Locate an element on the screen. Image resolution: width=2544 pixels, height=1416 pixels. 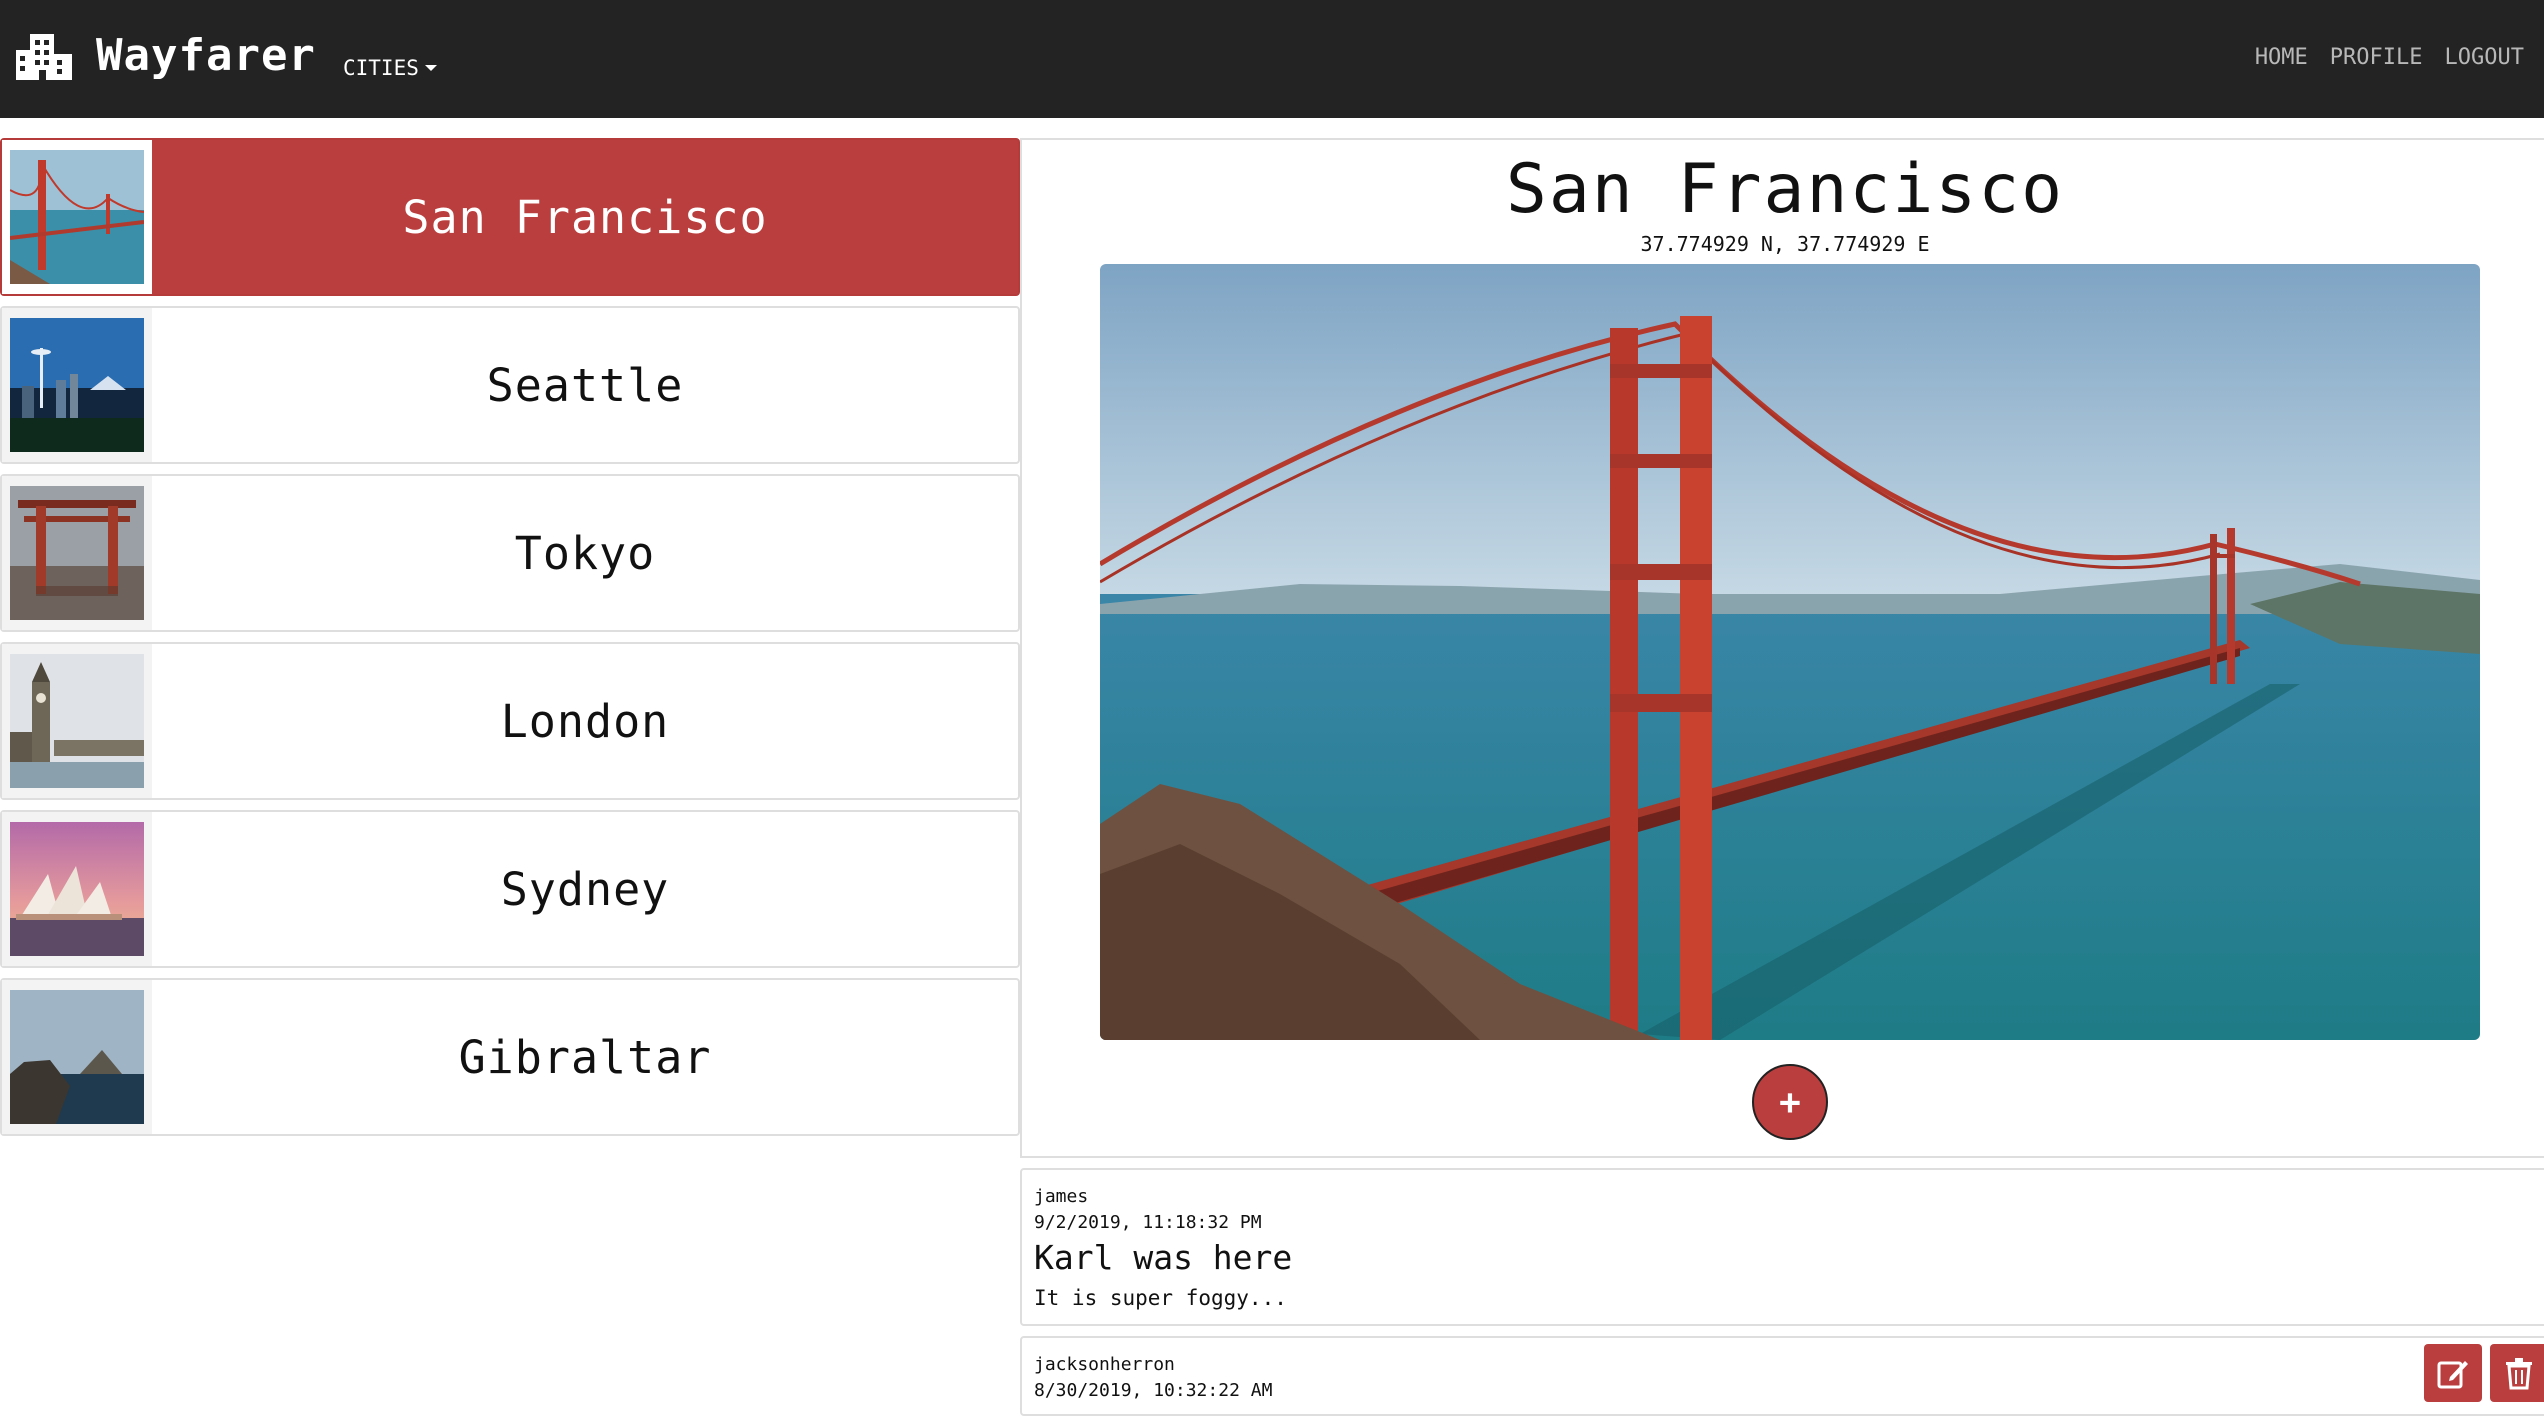
nav-logout-link: LOGOUT is located at coordinates (2484, 57).